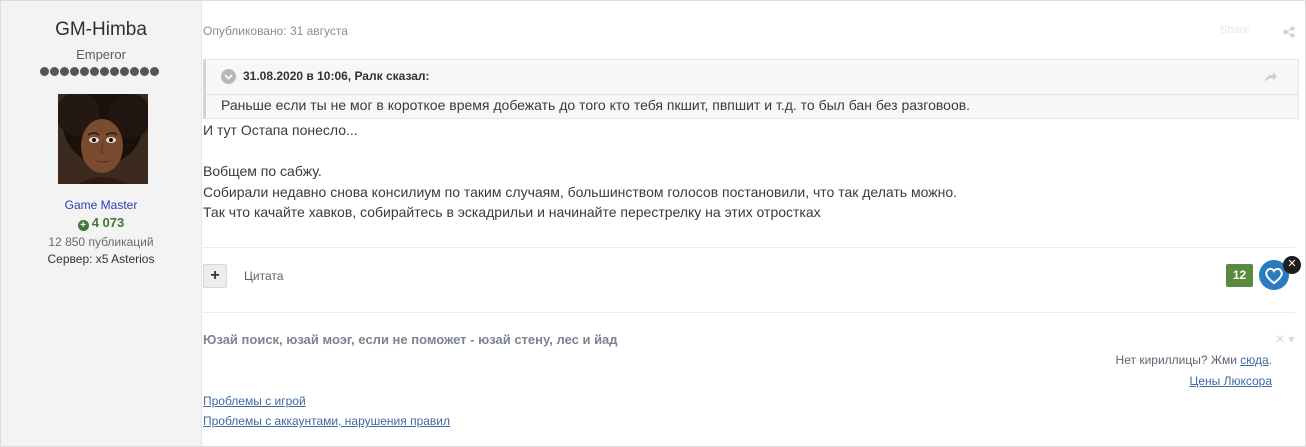  What do you see at coordinates (101, 205) in the screenshot?
I see `author-group: Game Master` at bounding box center [101, 205].